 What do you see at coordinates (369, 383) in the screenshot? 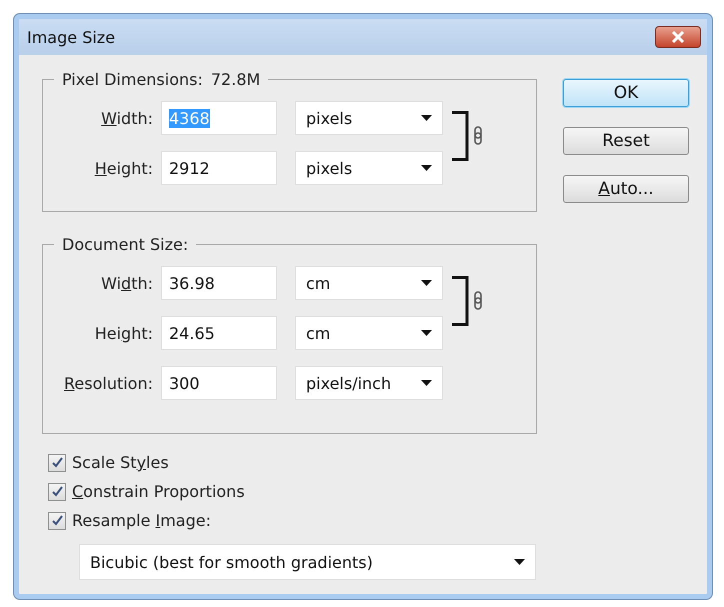
I see `unit-dropdown: pixels/inch` at bounding box center [369, 383].